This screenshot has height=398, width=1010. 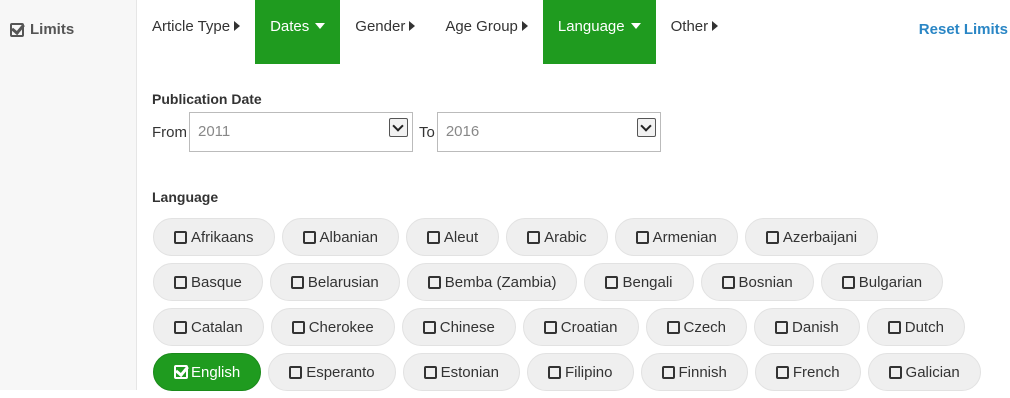 What do you see at coordinates (17, 29) in the screenshot?
I see `checked-box-icon` at bounding box center [17, 29].